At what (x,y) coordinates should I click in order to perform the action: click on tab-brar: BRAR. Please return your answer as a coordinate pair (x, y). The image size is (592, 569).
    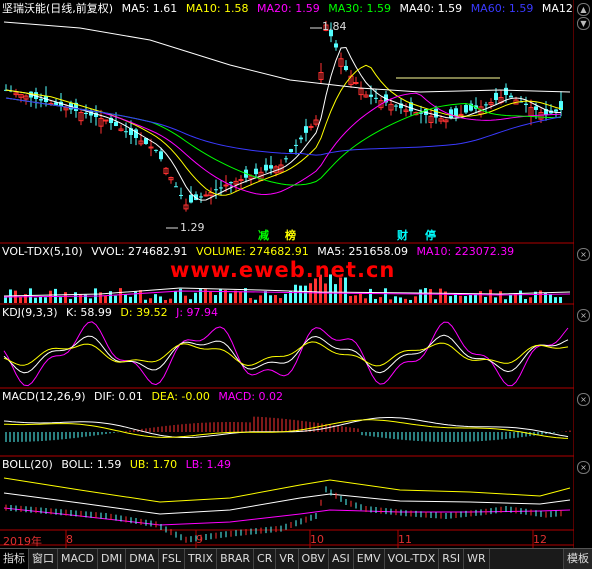
    Looking at the image, I should click on (236, 559).